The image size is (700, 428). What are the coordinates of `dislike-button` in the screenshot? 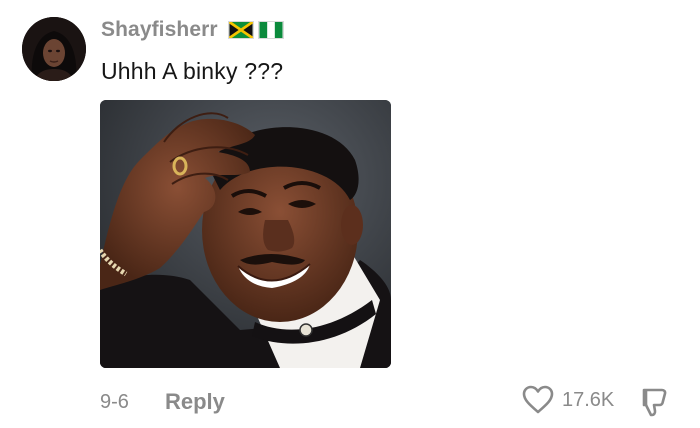 It's located at (656, 404).